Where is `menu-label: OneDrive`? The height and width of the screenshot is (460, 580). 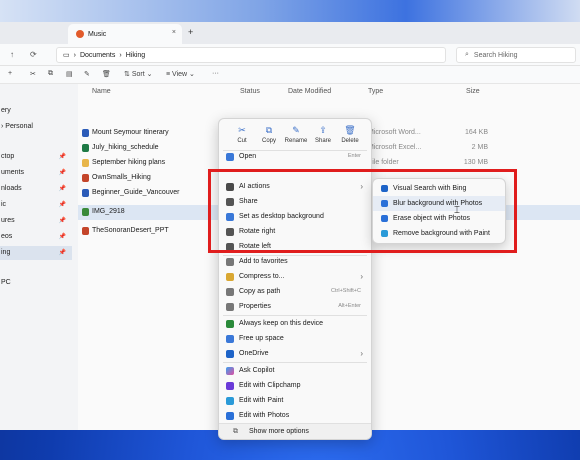 menu-label: OneDrive is located at coordinates (254, 353).